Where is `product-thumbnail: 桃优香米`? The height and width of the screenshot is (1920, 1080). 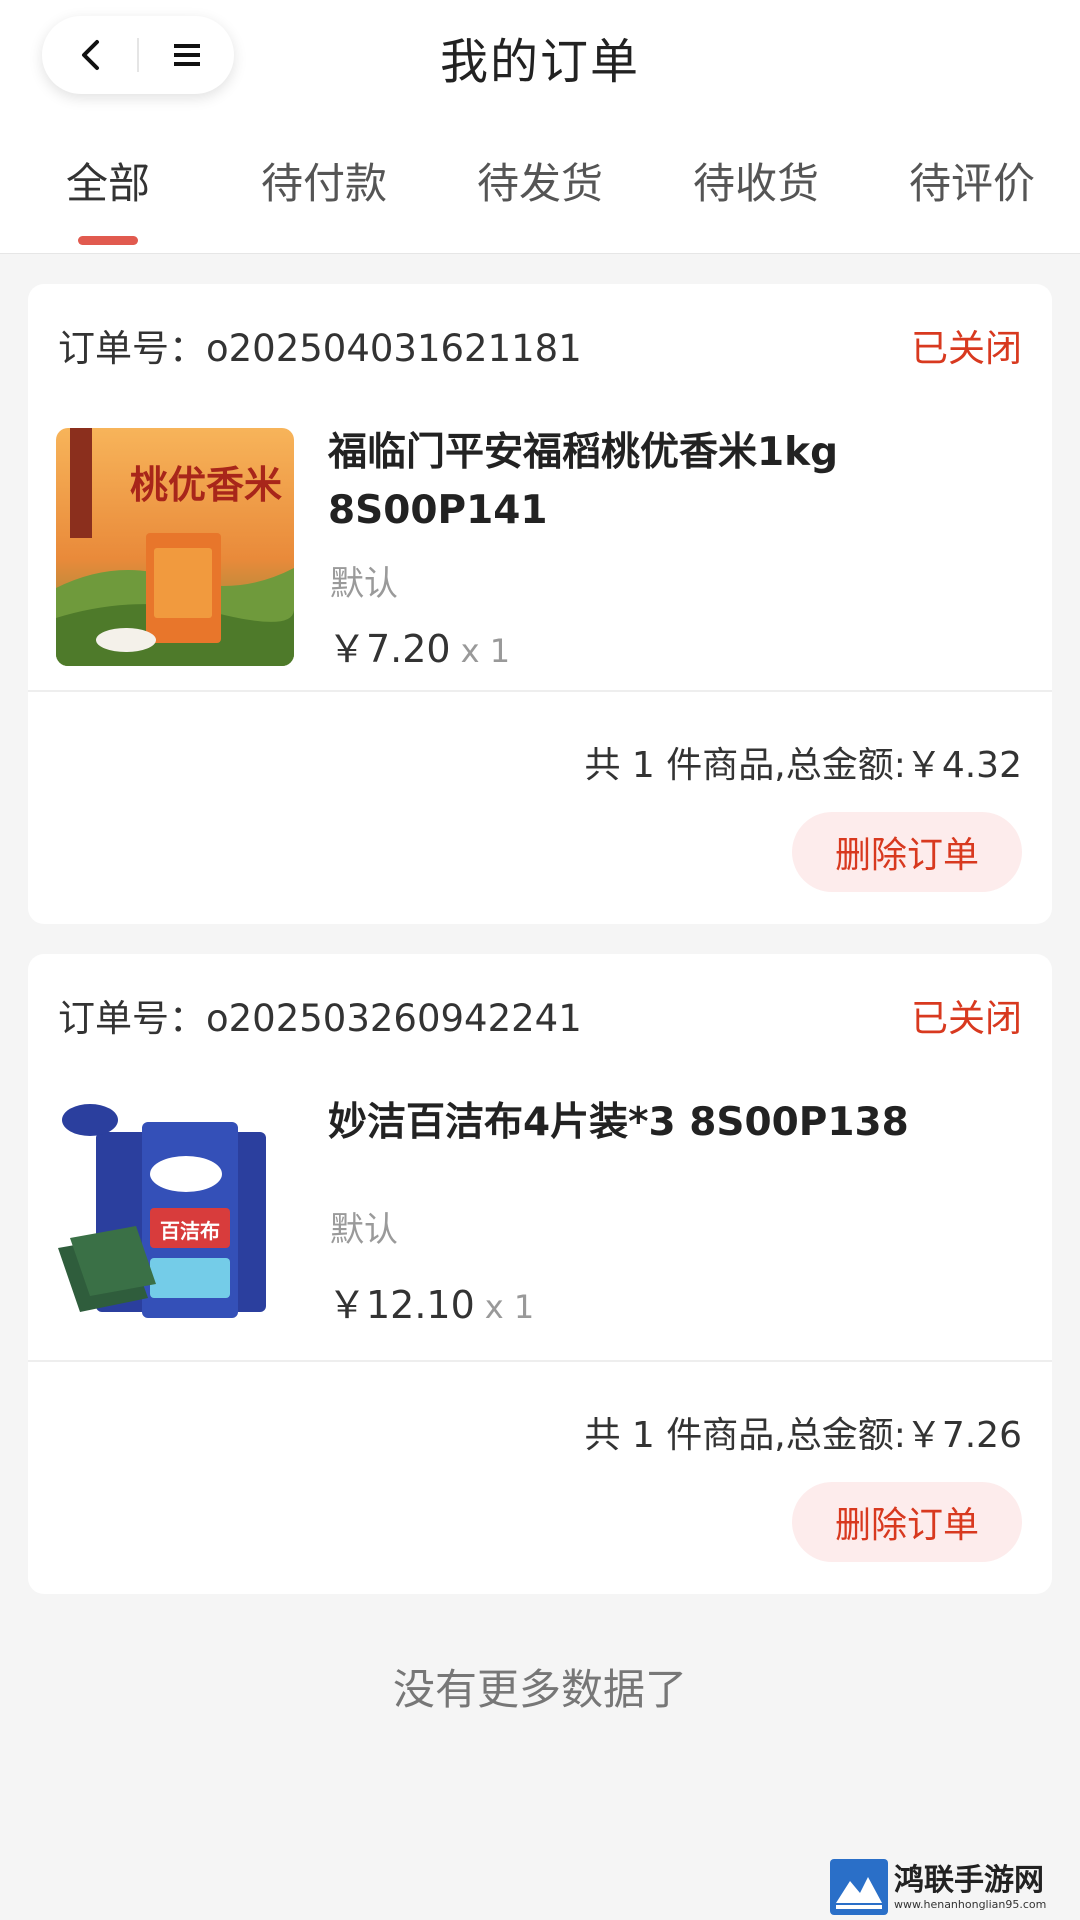 product-thumbnail: 桃优香米 is located at coordinates (175, 547).